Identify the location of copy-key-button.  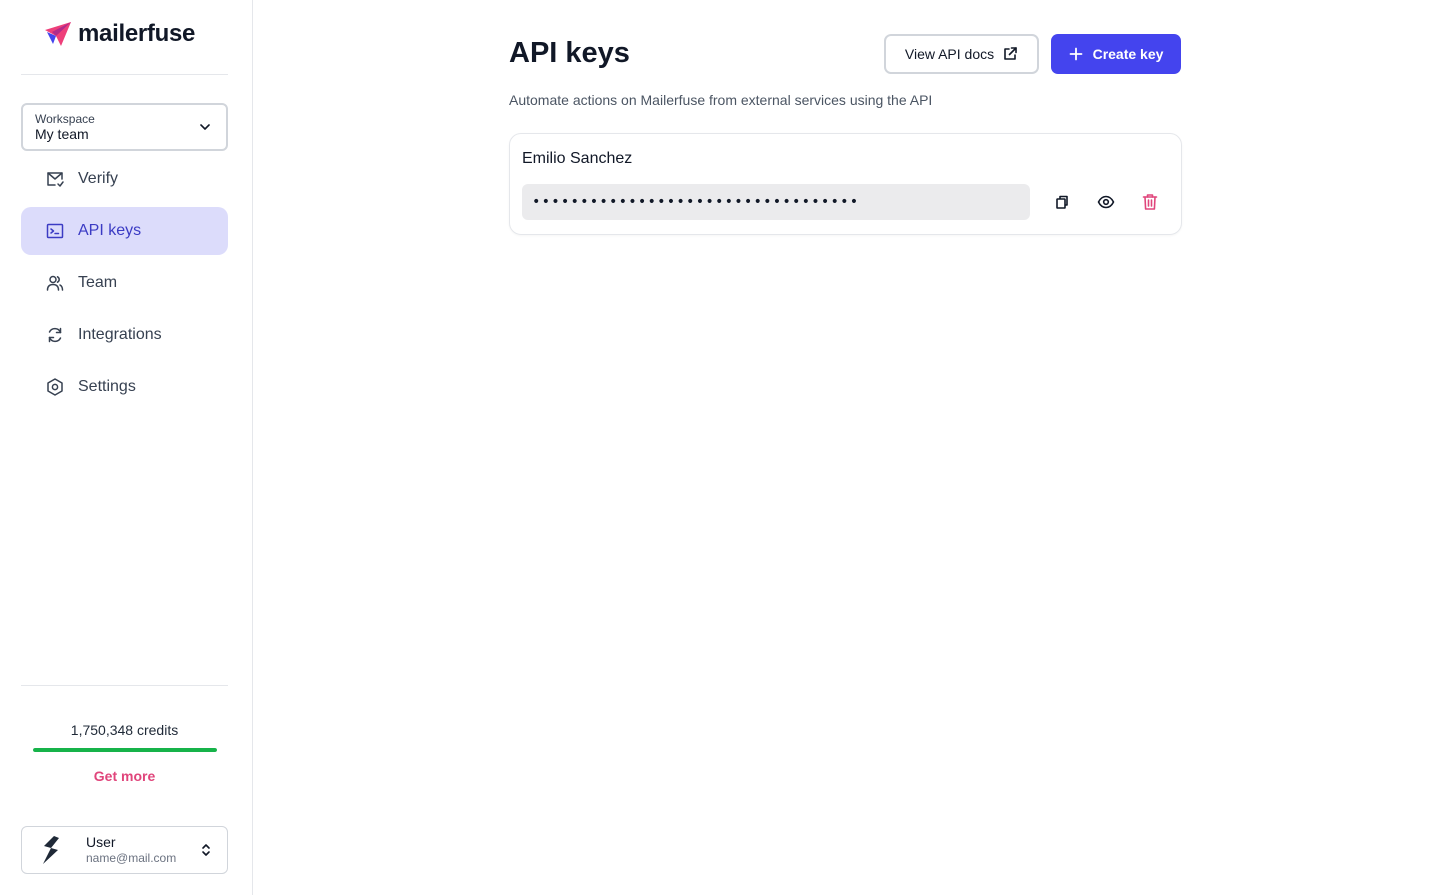
(1062, 202).